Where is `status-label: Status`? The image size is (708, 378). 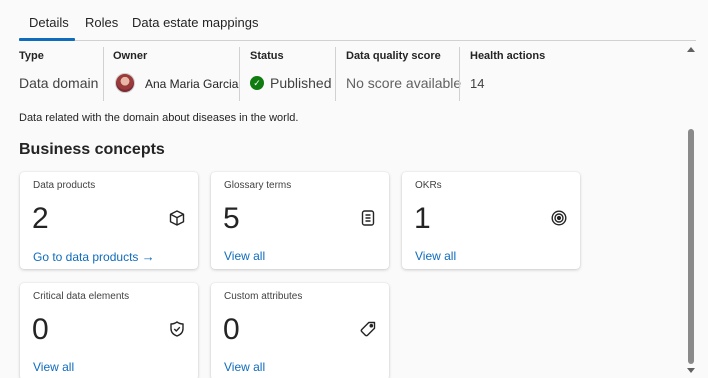 status-label: Status is located at coordinates (267, 56).